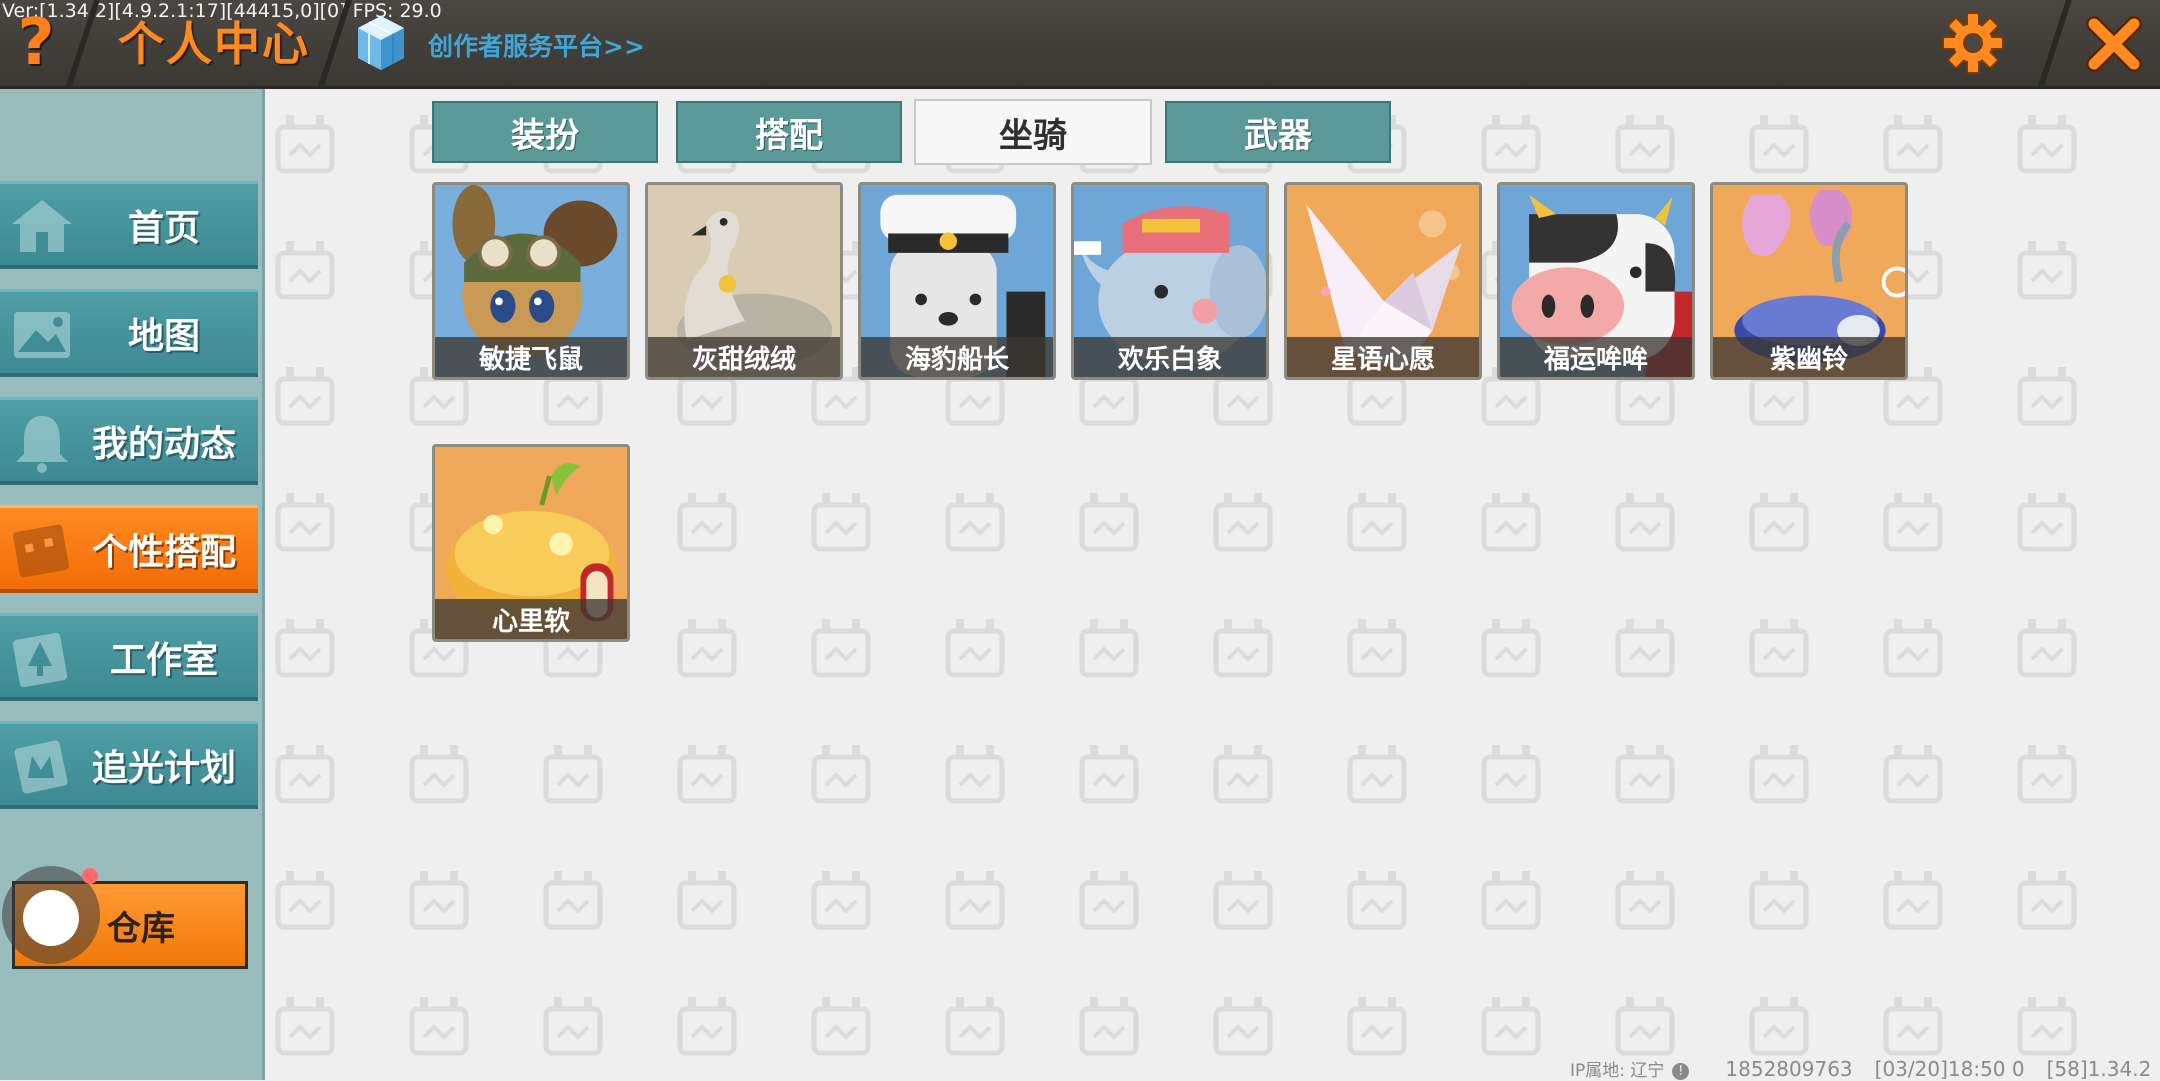  What do you see at coordinates (545, 132) in the screenshot?
I see `tab-dress-up: 装扮` at bounding box center [545, 132].